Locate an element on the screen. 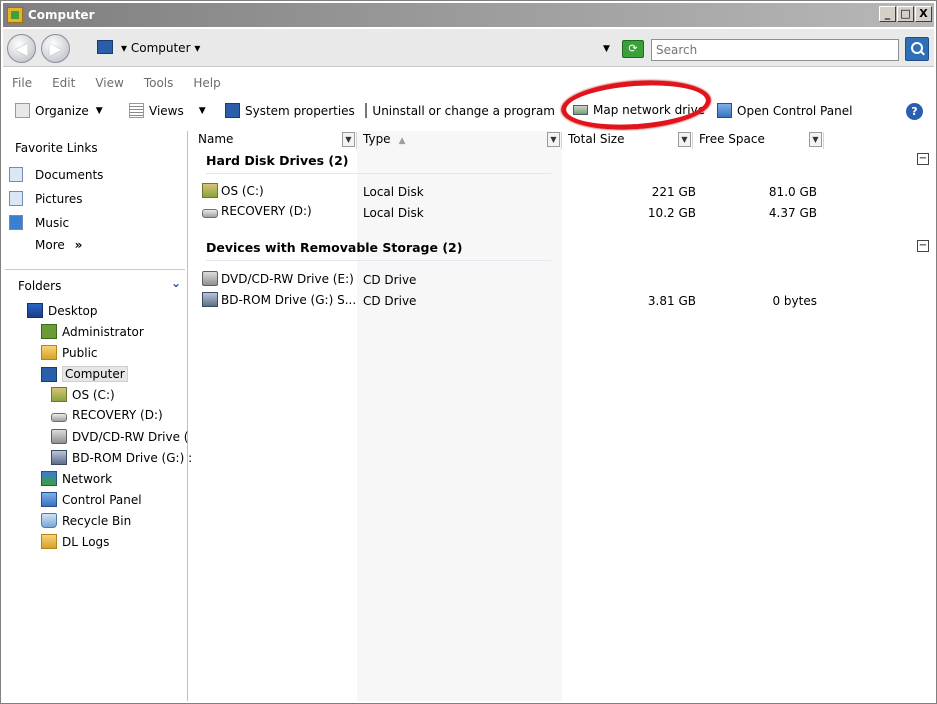 The height and width of the screenshot is (704, 937). tree-item-bd-rom: BD-ROM Drive (G:) : is located at coordinates (121, 457).